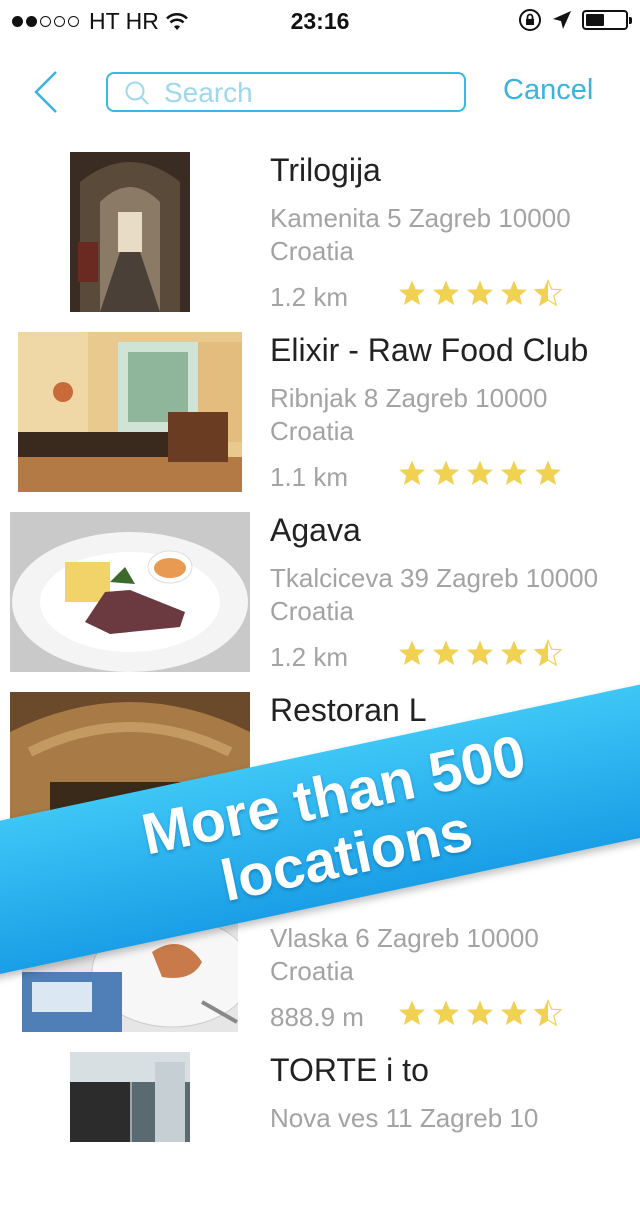  What do you see at coordinates (137, 93) in the screenshot?
I see `search-icon` at bounding box center [137, 93].